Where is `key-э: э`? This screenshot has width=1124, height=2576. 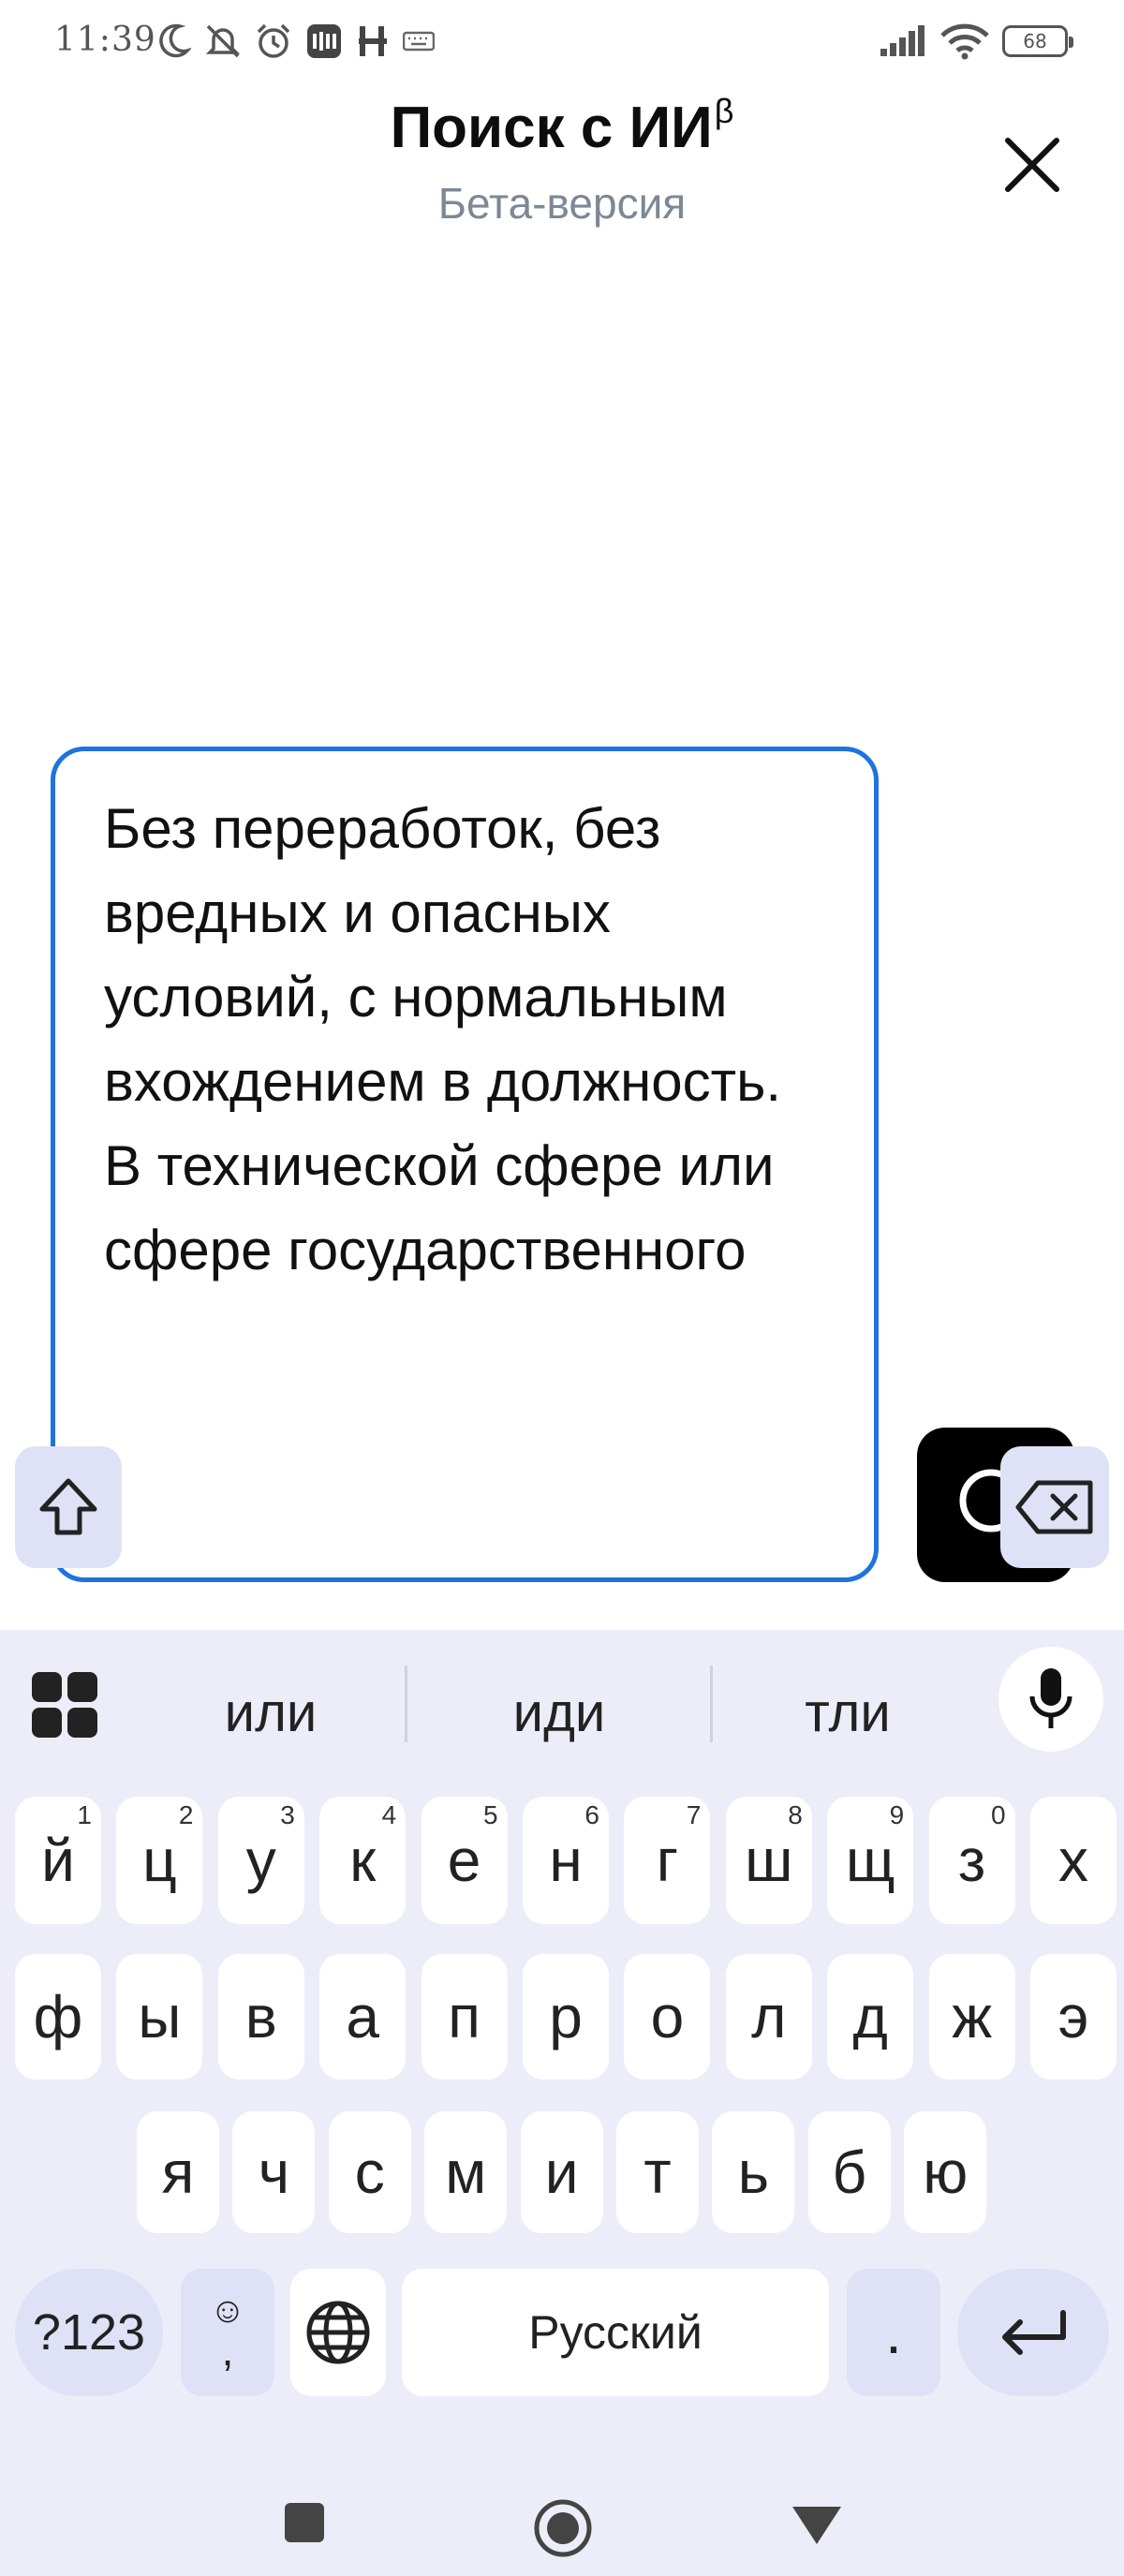
key-э: э is located at coordinates (1073, 2017).